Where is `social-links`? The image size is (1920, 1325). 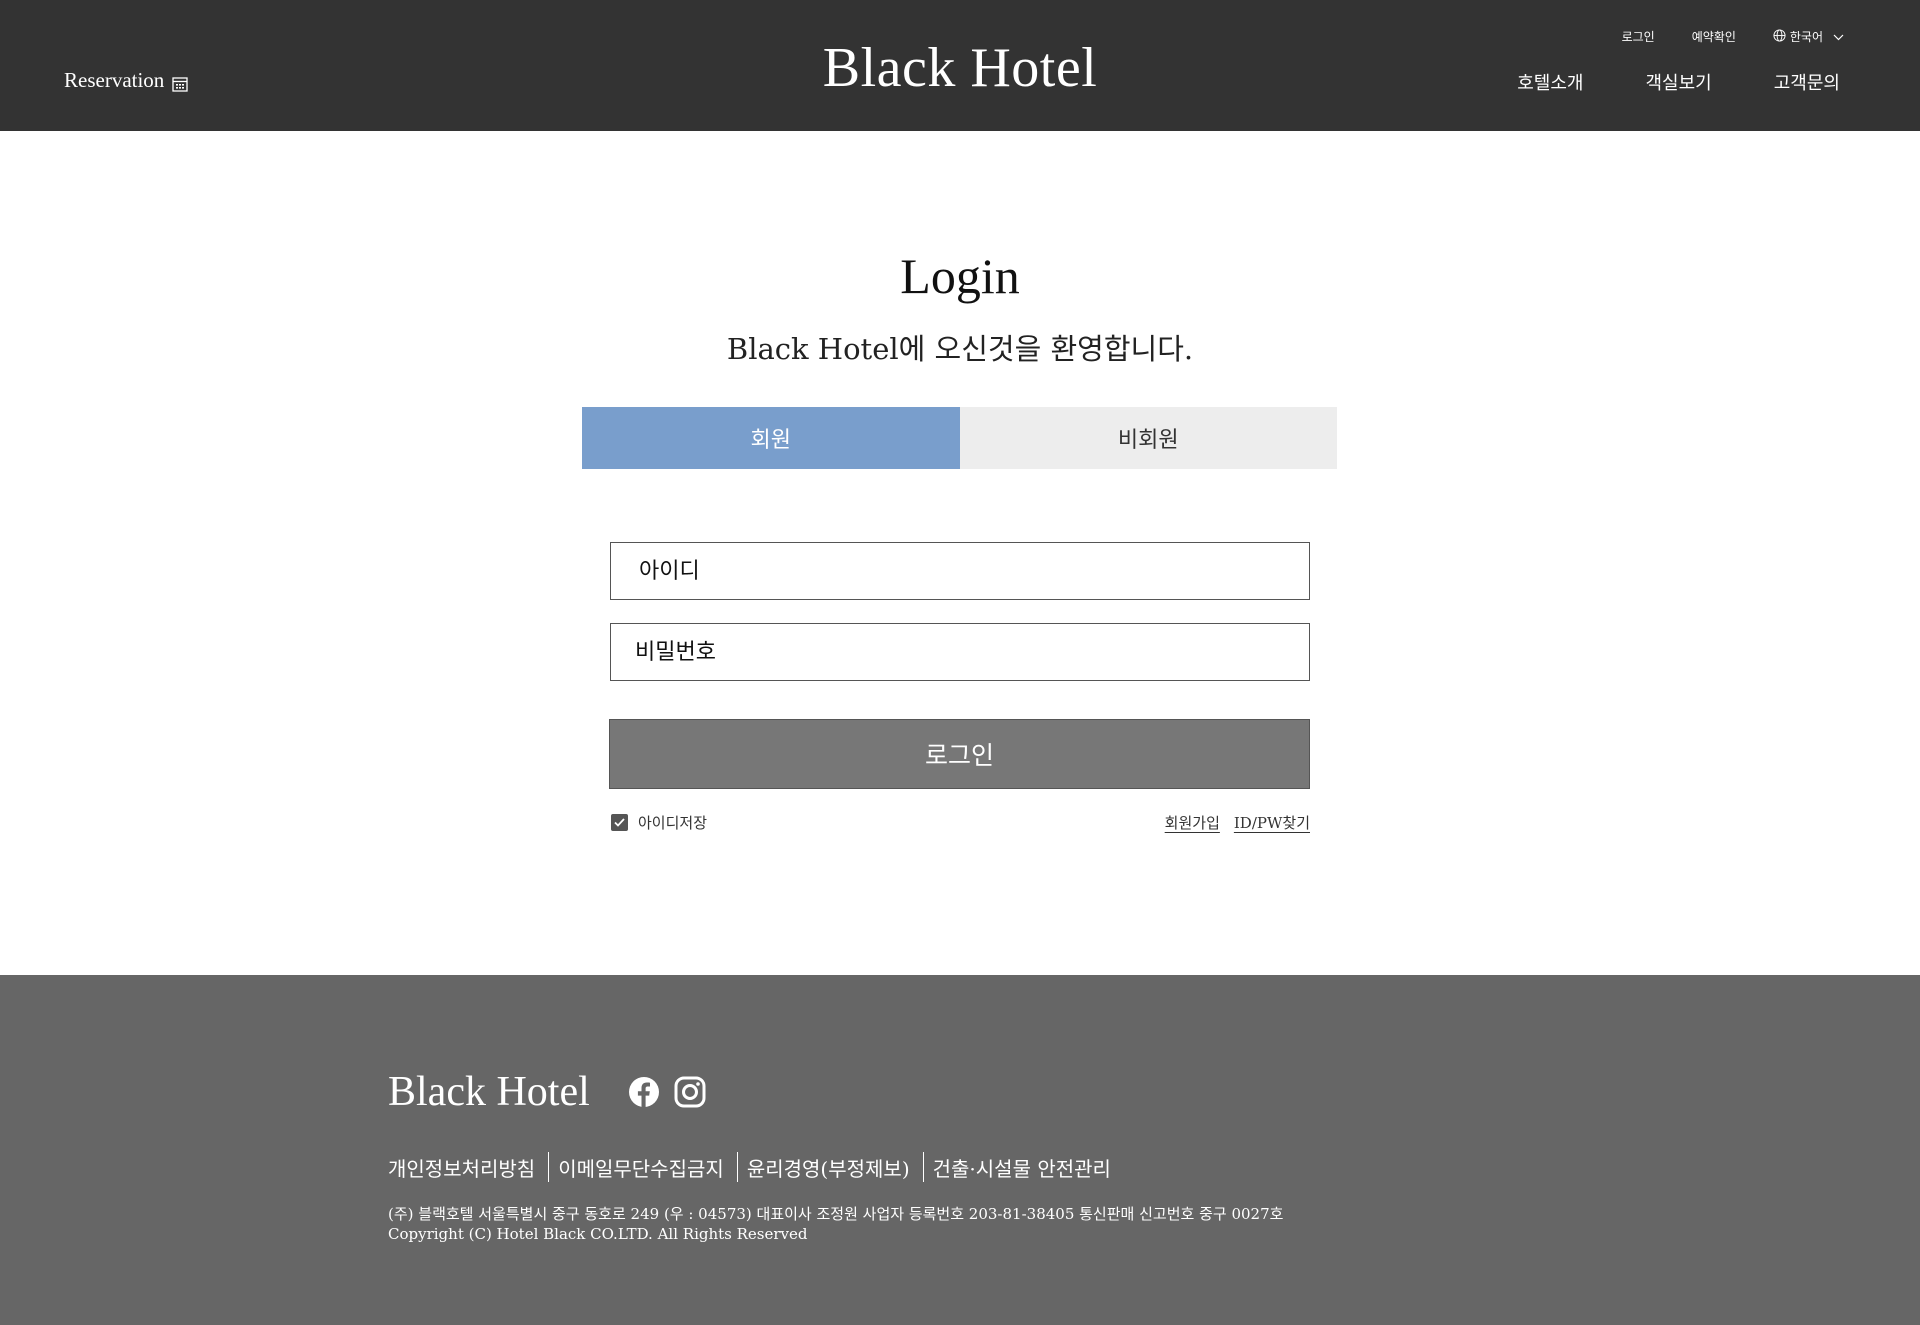 social-links is located at coordinates (667, 1094).